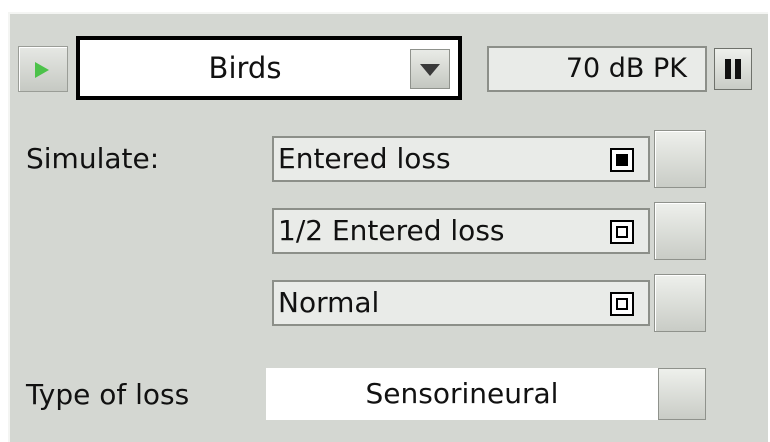 Image resolution: width=770 pixels, height=442 pixels. I want to click on play-icon, so click(42, 70).